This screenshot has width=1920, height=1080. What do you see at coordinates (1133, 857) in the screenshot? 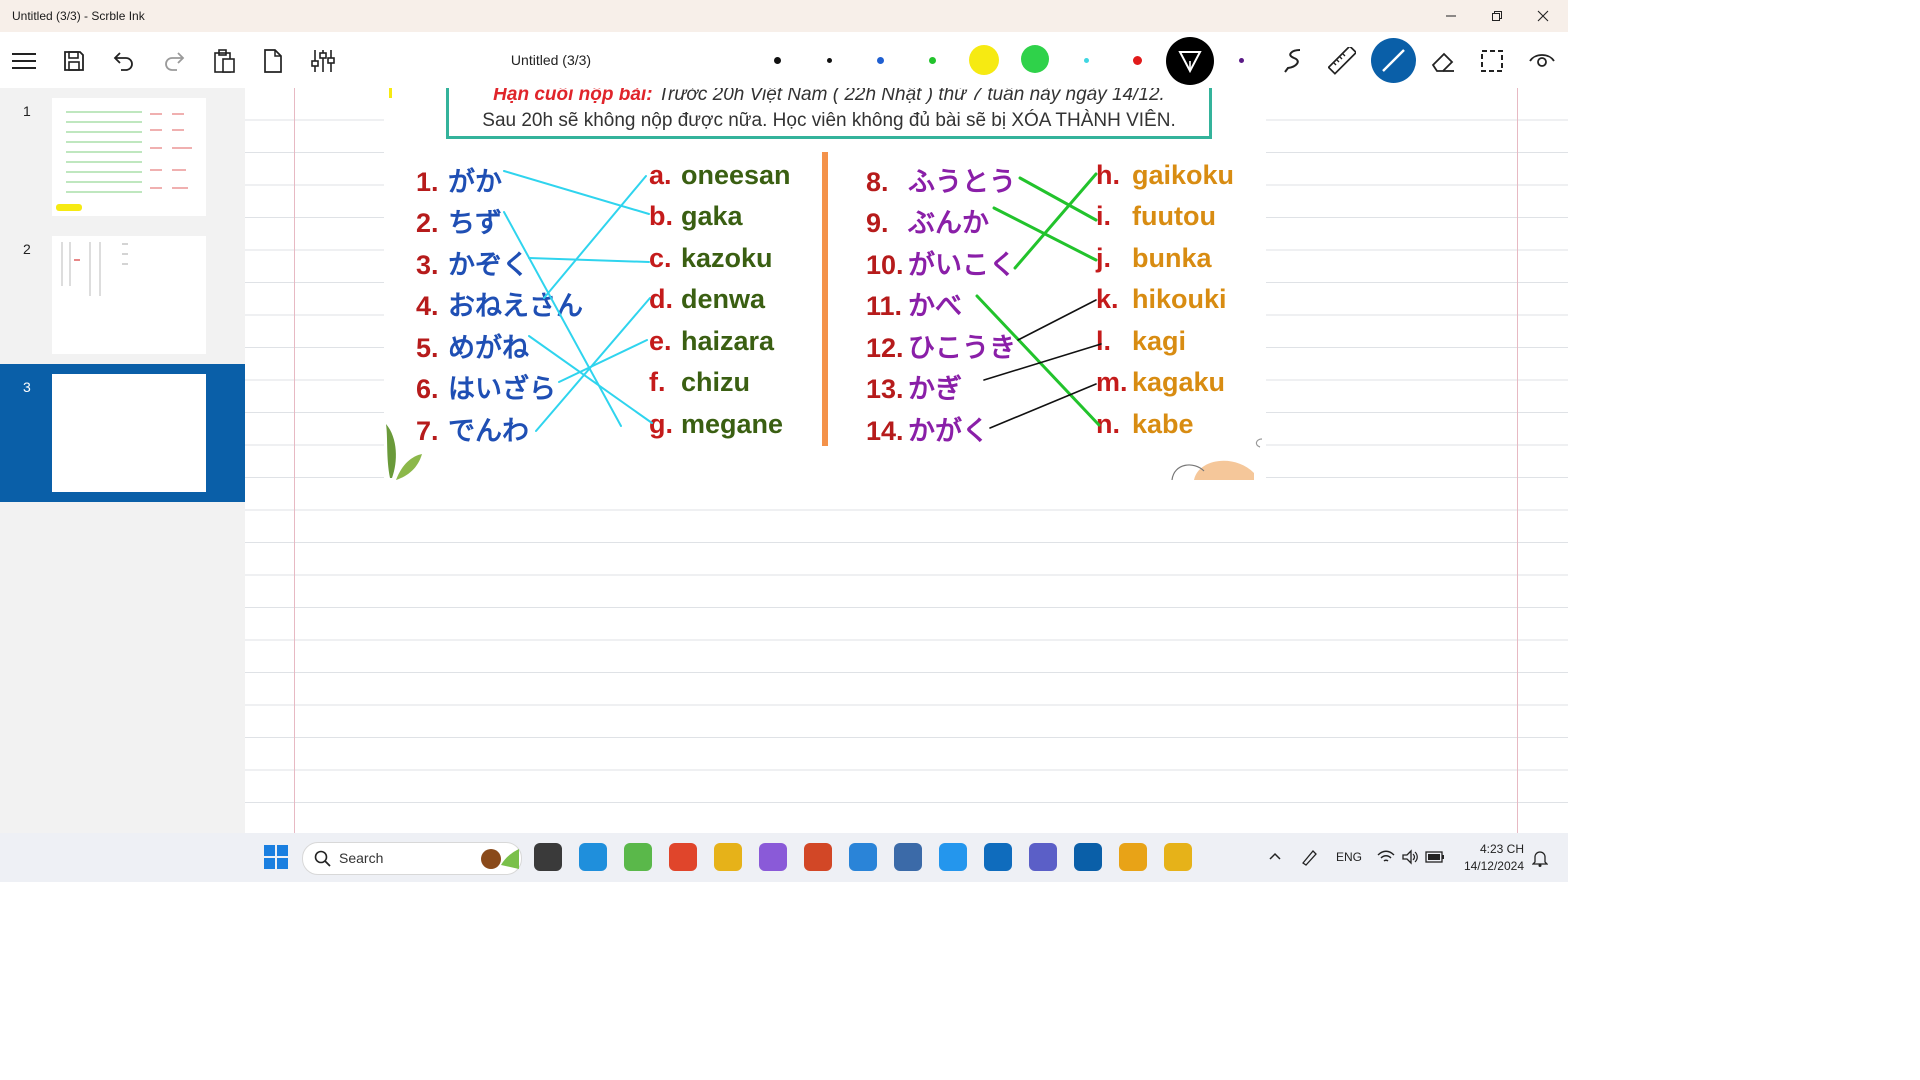
I see `photos-icon` at bounding box center [1133, 857].